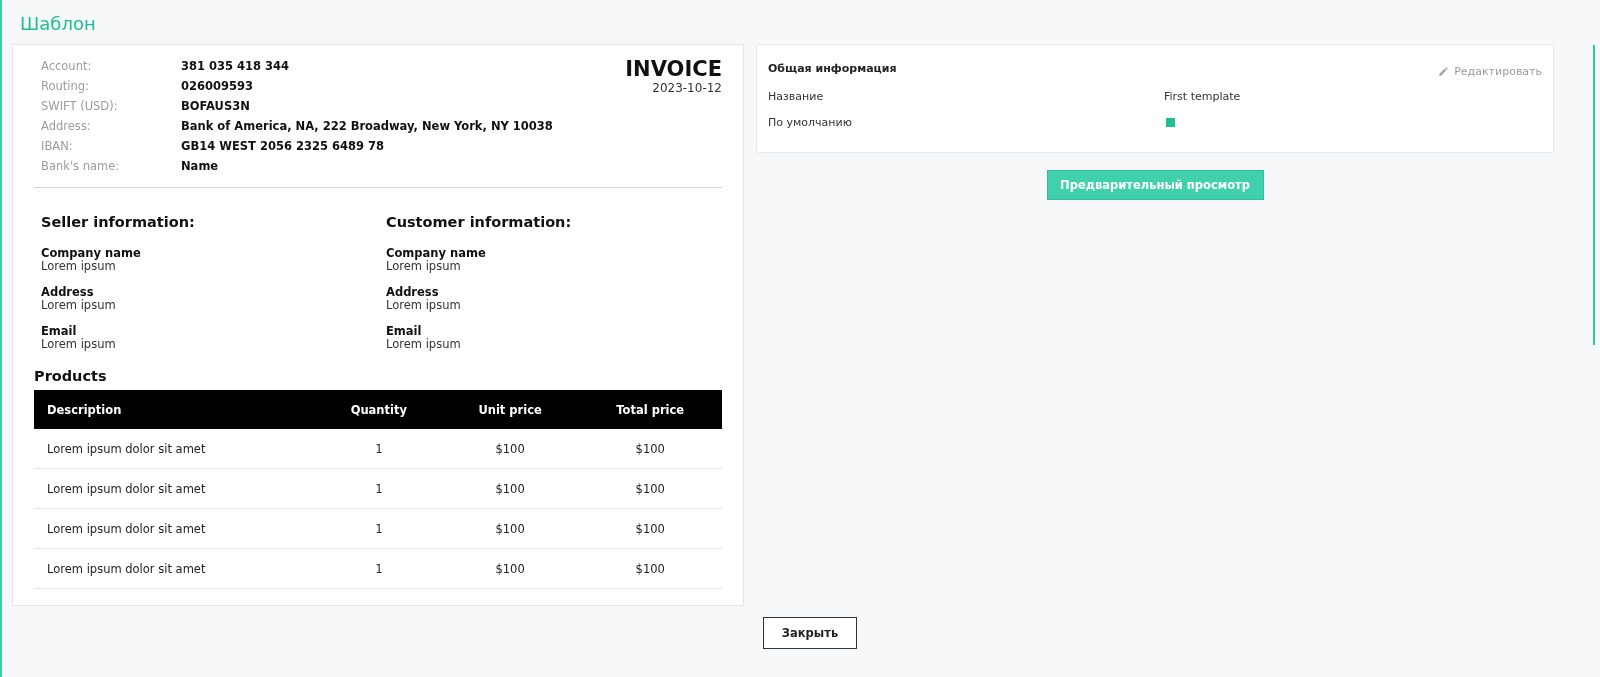 The image size is (1600, 677). I want to click on bank-detail-label: Account:, so click(67, 66).